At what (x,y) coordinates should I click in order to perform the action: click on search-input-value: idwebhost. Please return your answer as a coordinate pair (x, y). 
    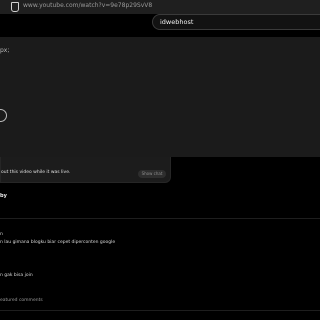
    Looking at the image, I should click on (177, 22).